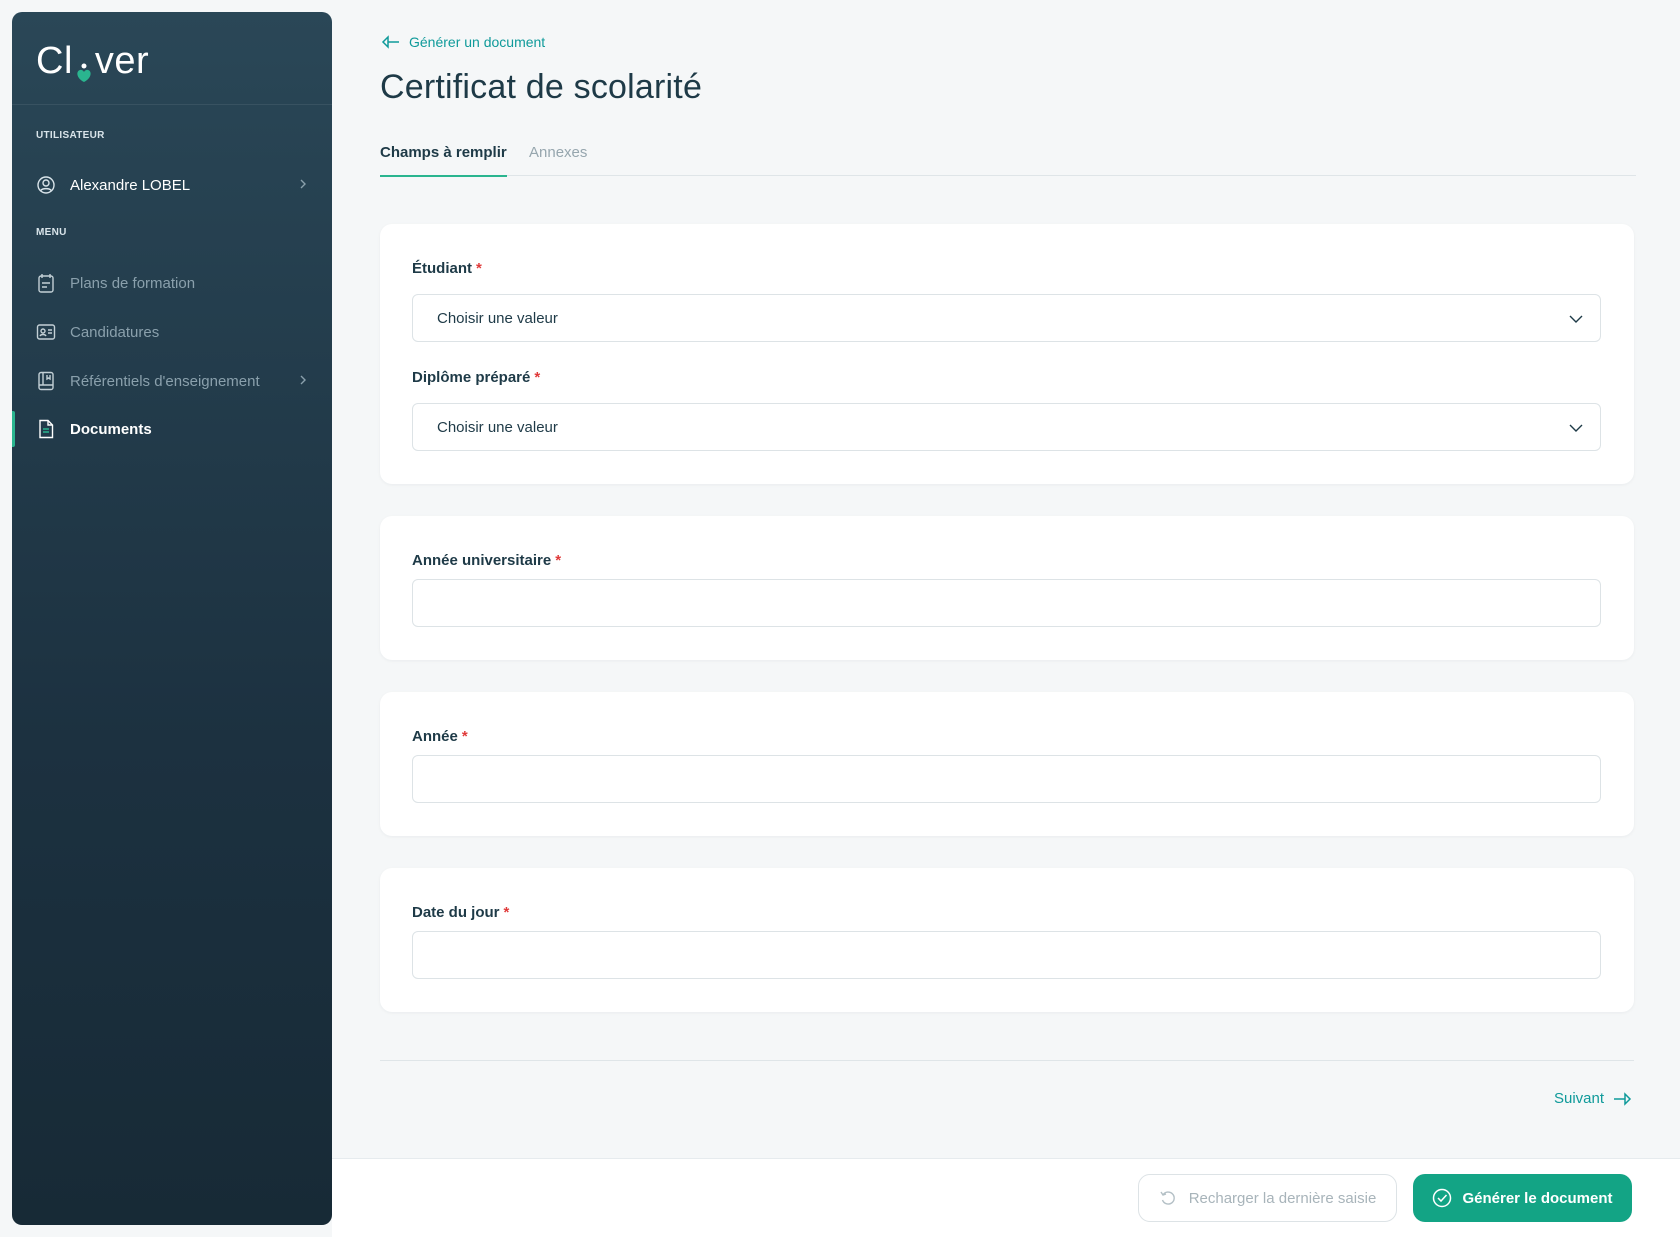 The height and width of the screenshot is (1237, 1680). I want to click on menu-section-label: MENU, so click(51, 232).